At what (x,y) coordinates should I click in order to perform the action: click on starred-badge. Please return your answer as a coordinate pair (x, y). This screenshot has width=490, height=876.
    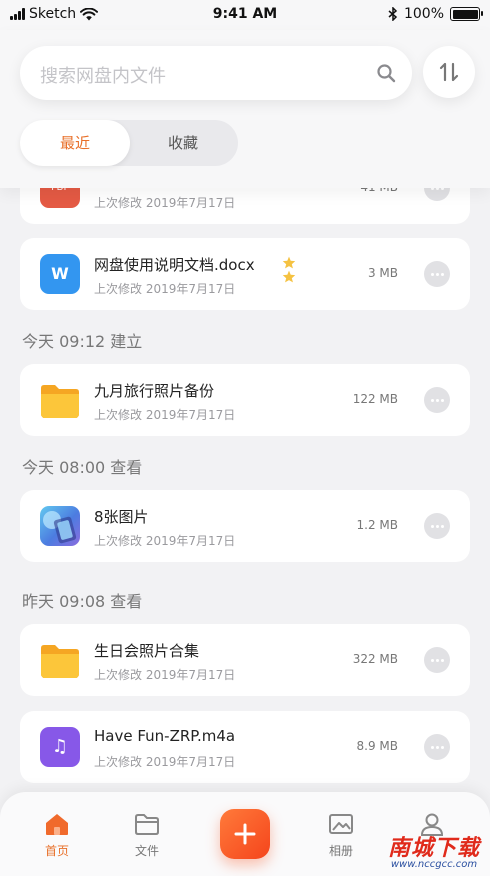
    Looking at the image, I should click on (289, 269).